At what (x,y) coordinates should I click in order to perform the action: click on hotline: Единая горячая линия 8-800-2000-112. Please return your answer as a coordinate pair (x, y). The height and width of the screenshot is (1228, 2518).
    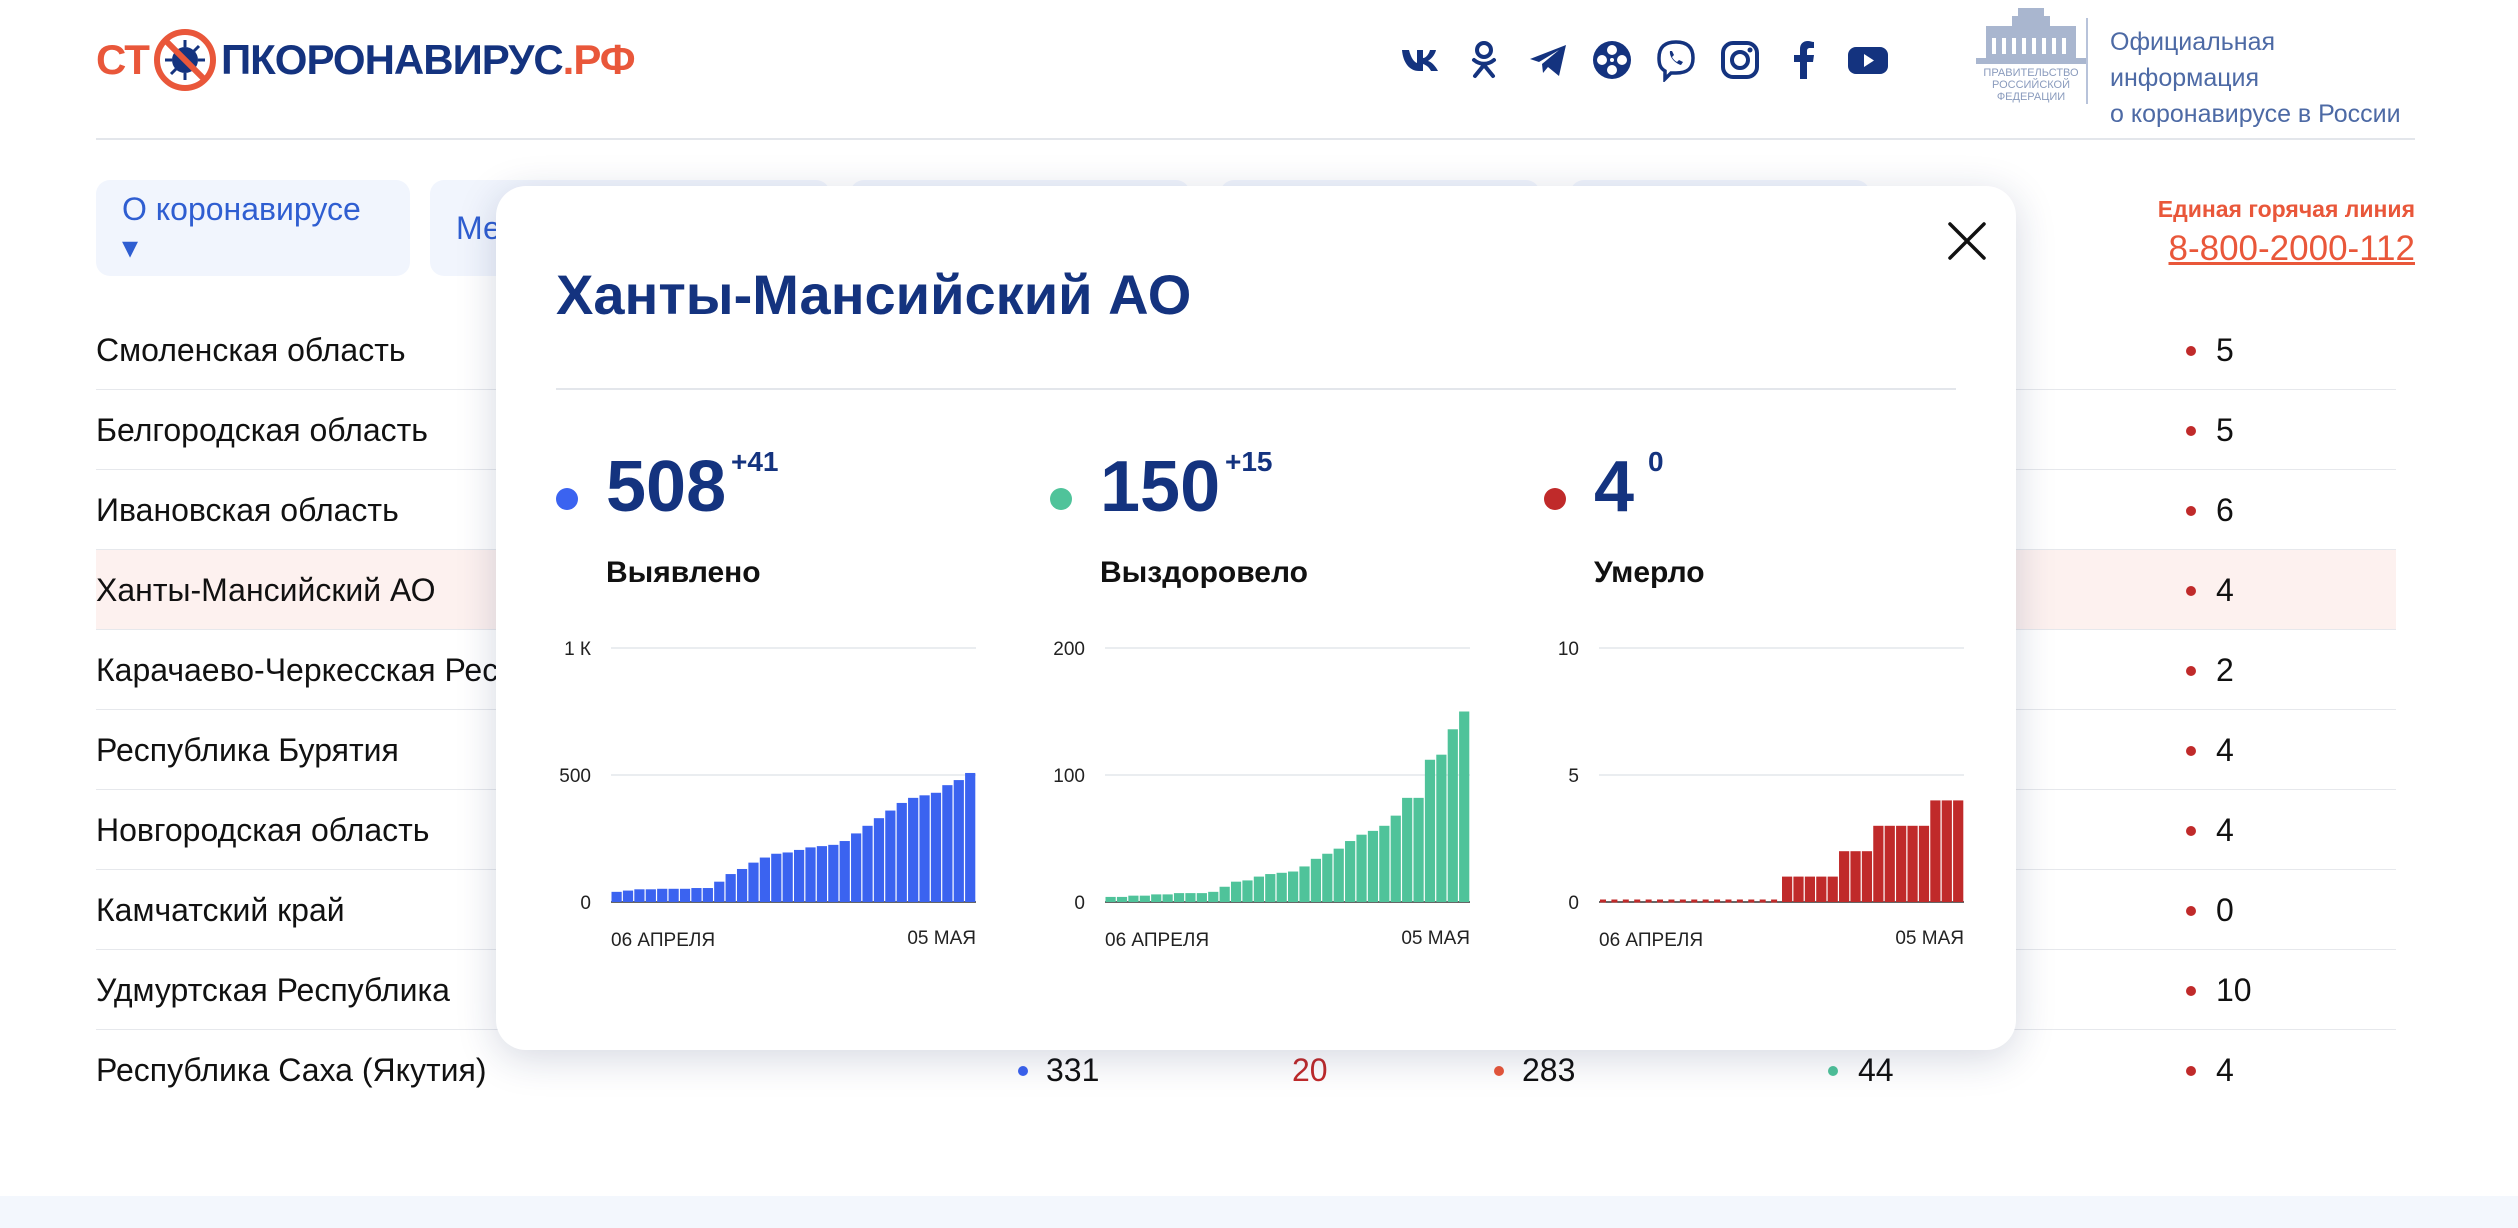
    Looking at the image, I should click on (2286, 232).